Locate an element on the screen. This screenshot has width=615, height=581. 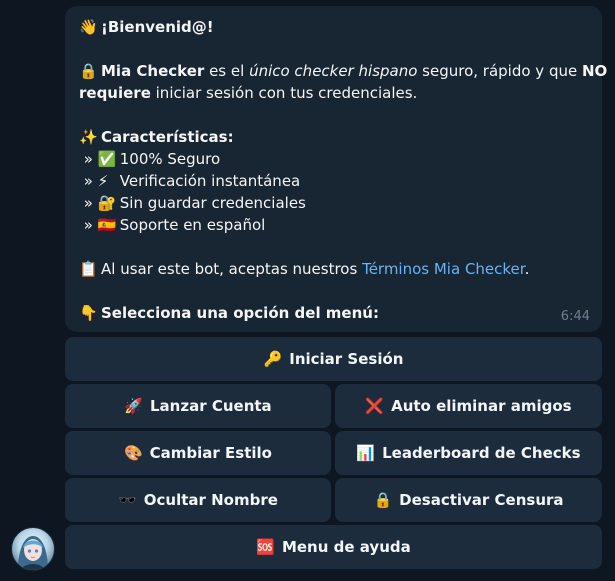
pointing-down-icon: 👇 is located at coordinates (88, 313).